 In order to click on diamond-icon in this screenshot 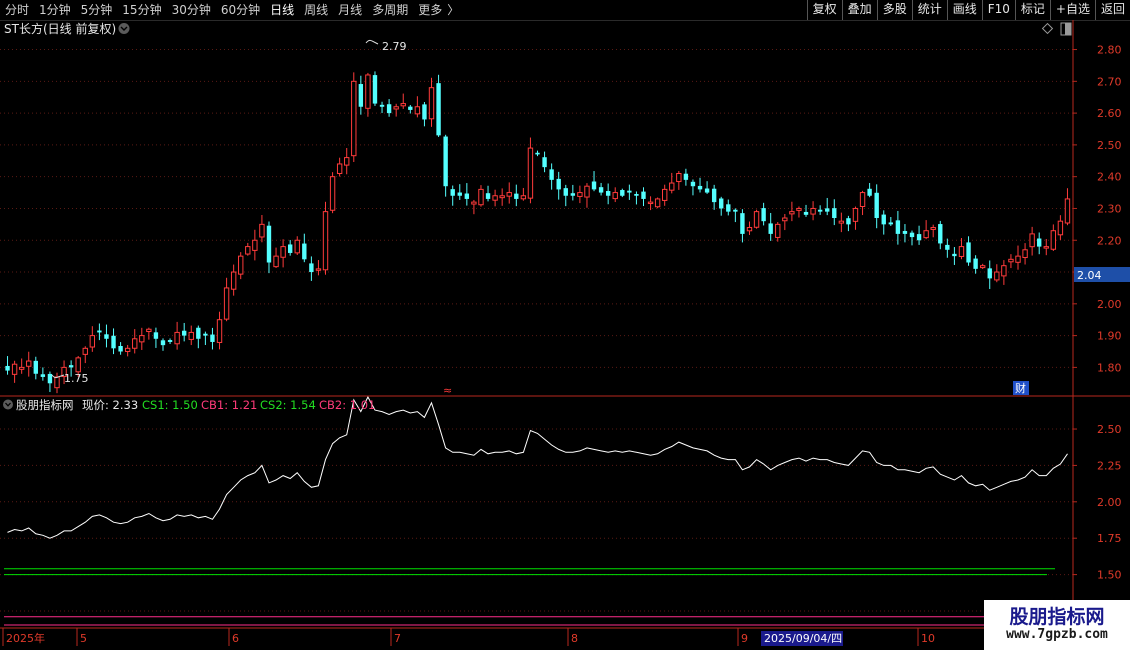, I will do `click(1047, 28)`.